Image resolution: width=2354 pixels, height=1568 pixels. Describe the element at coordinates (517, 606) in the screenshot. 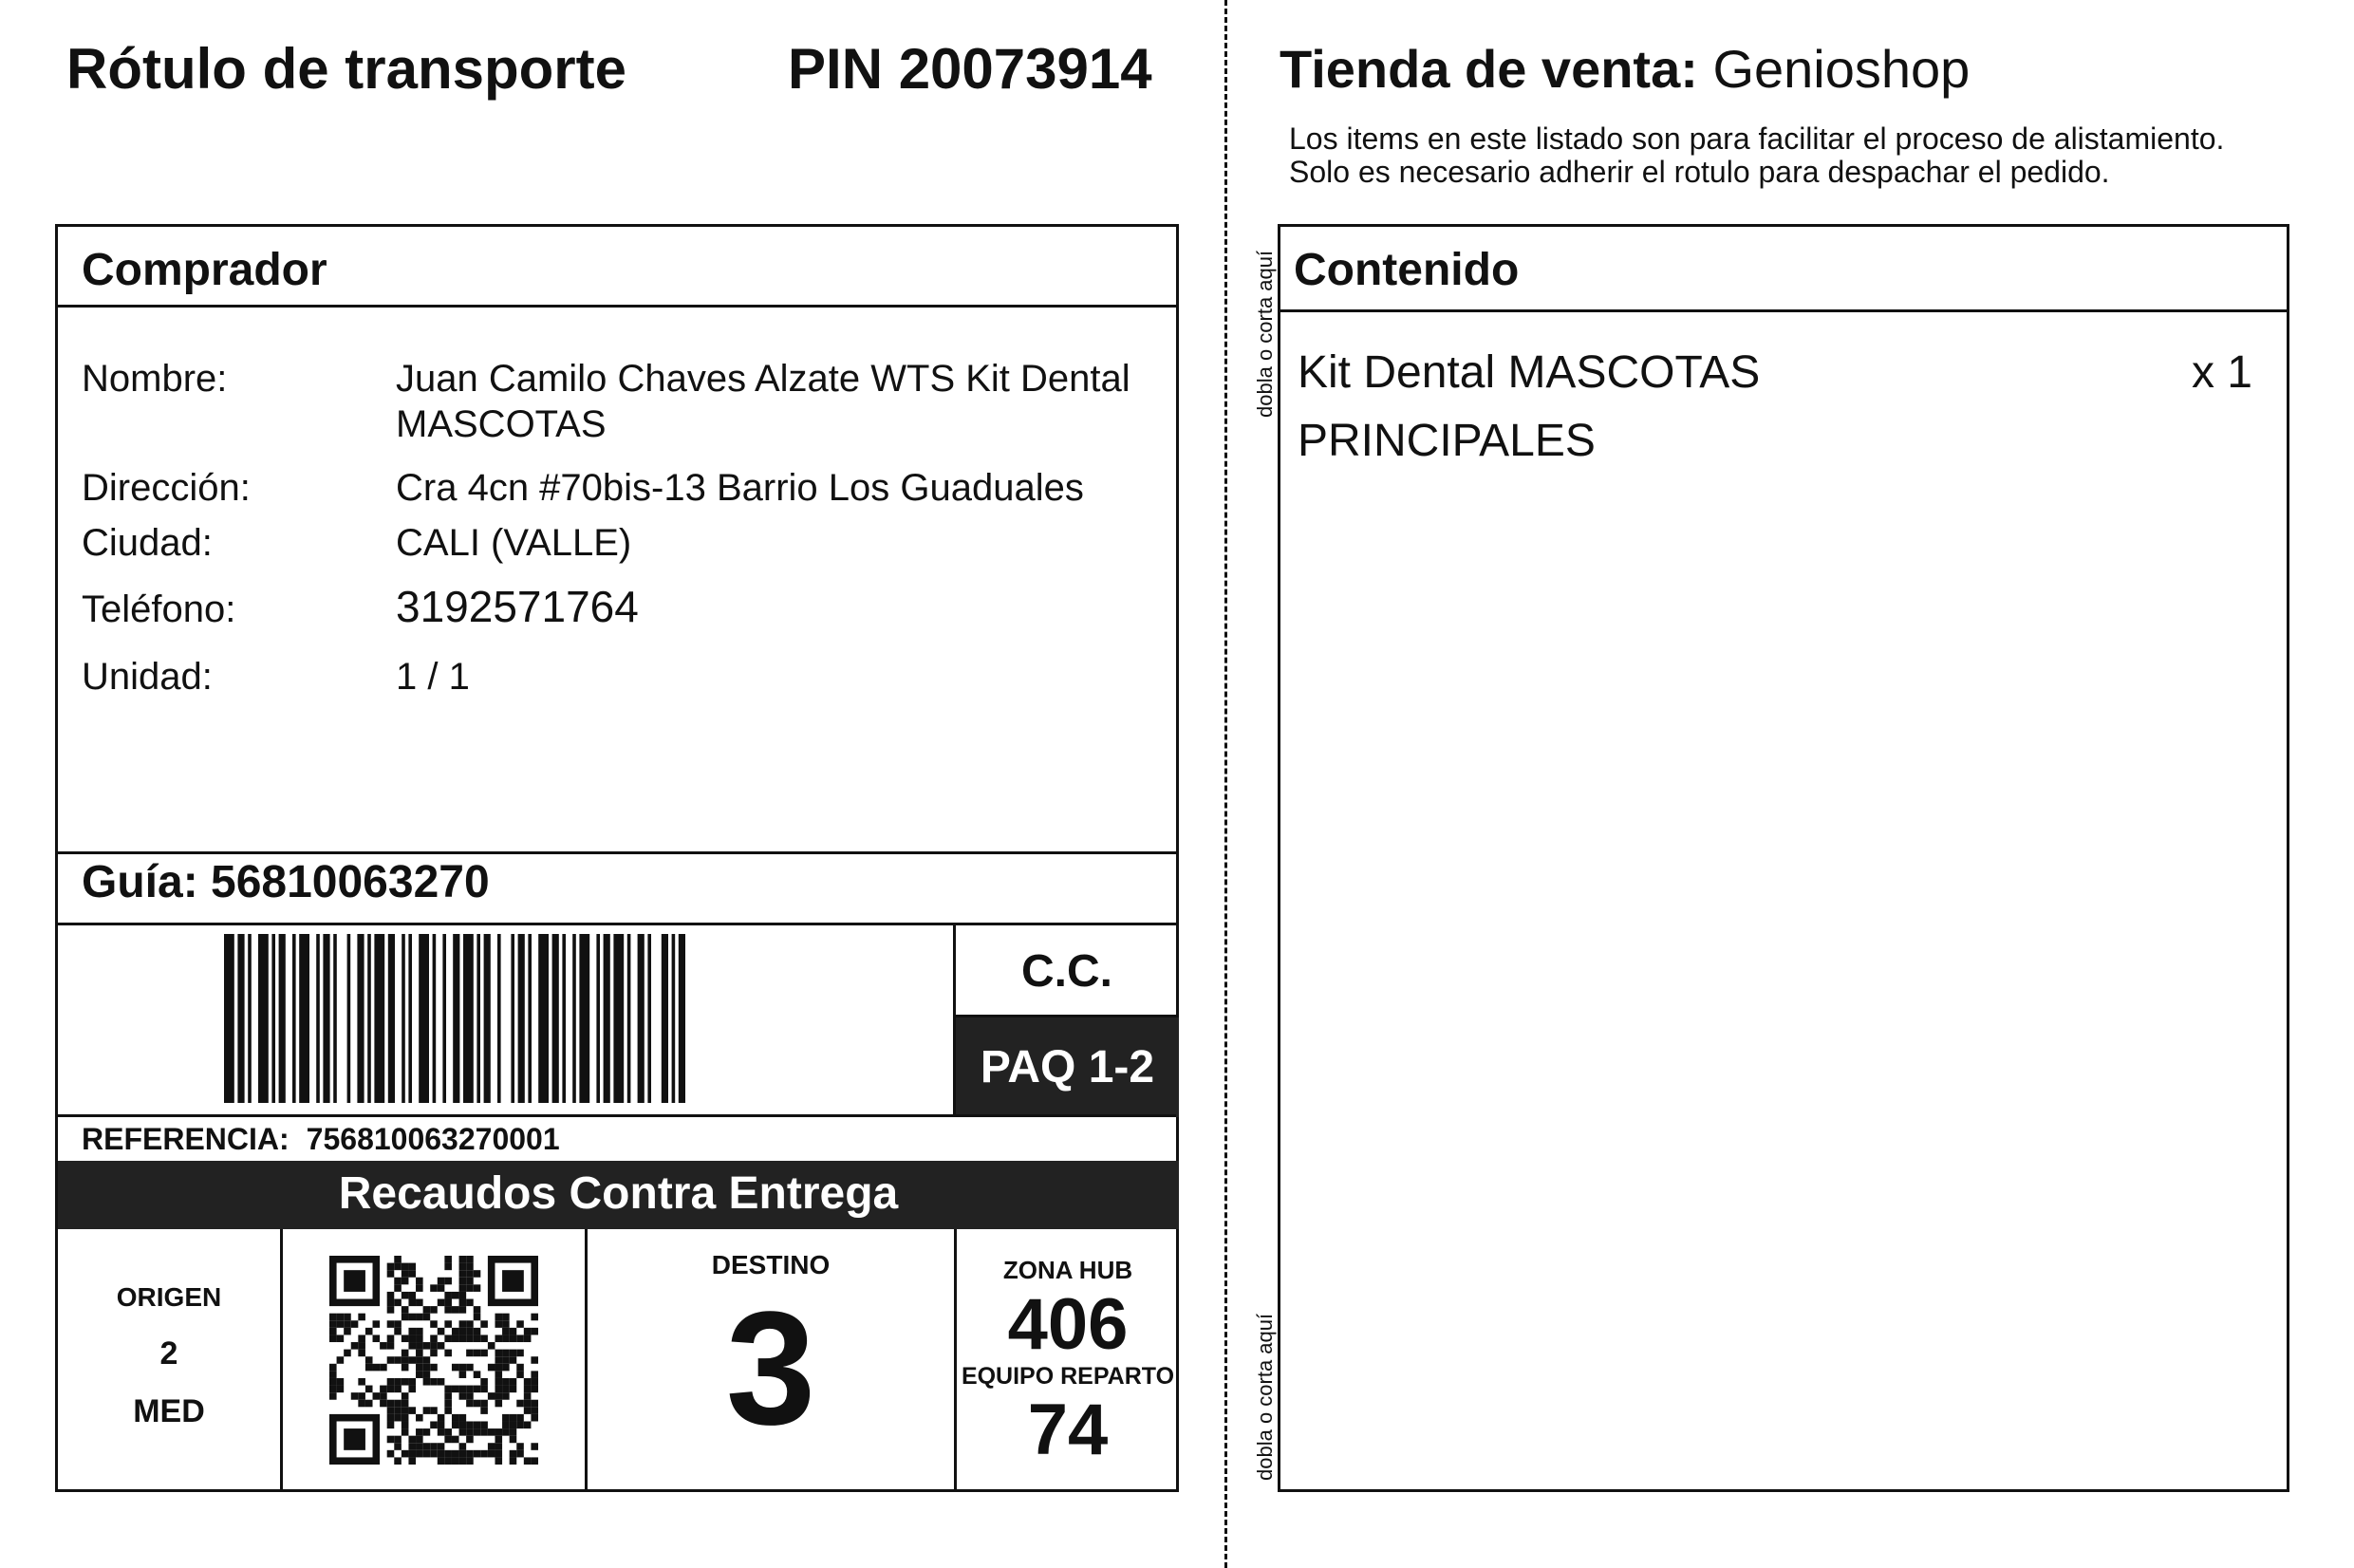

I see `phone-value: 3192571764` at that location.